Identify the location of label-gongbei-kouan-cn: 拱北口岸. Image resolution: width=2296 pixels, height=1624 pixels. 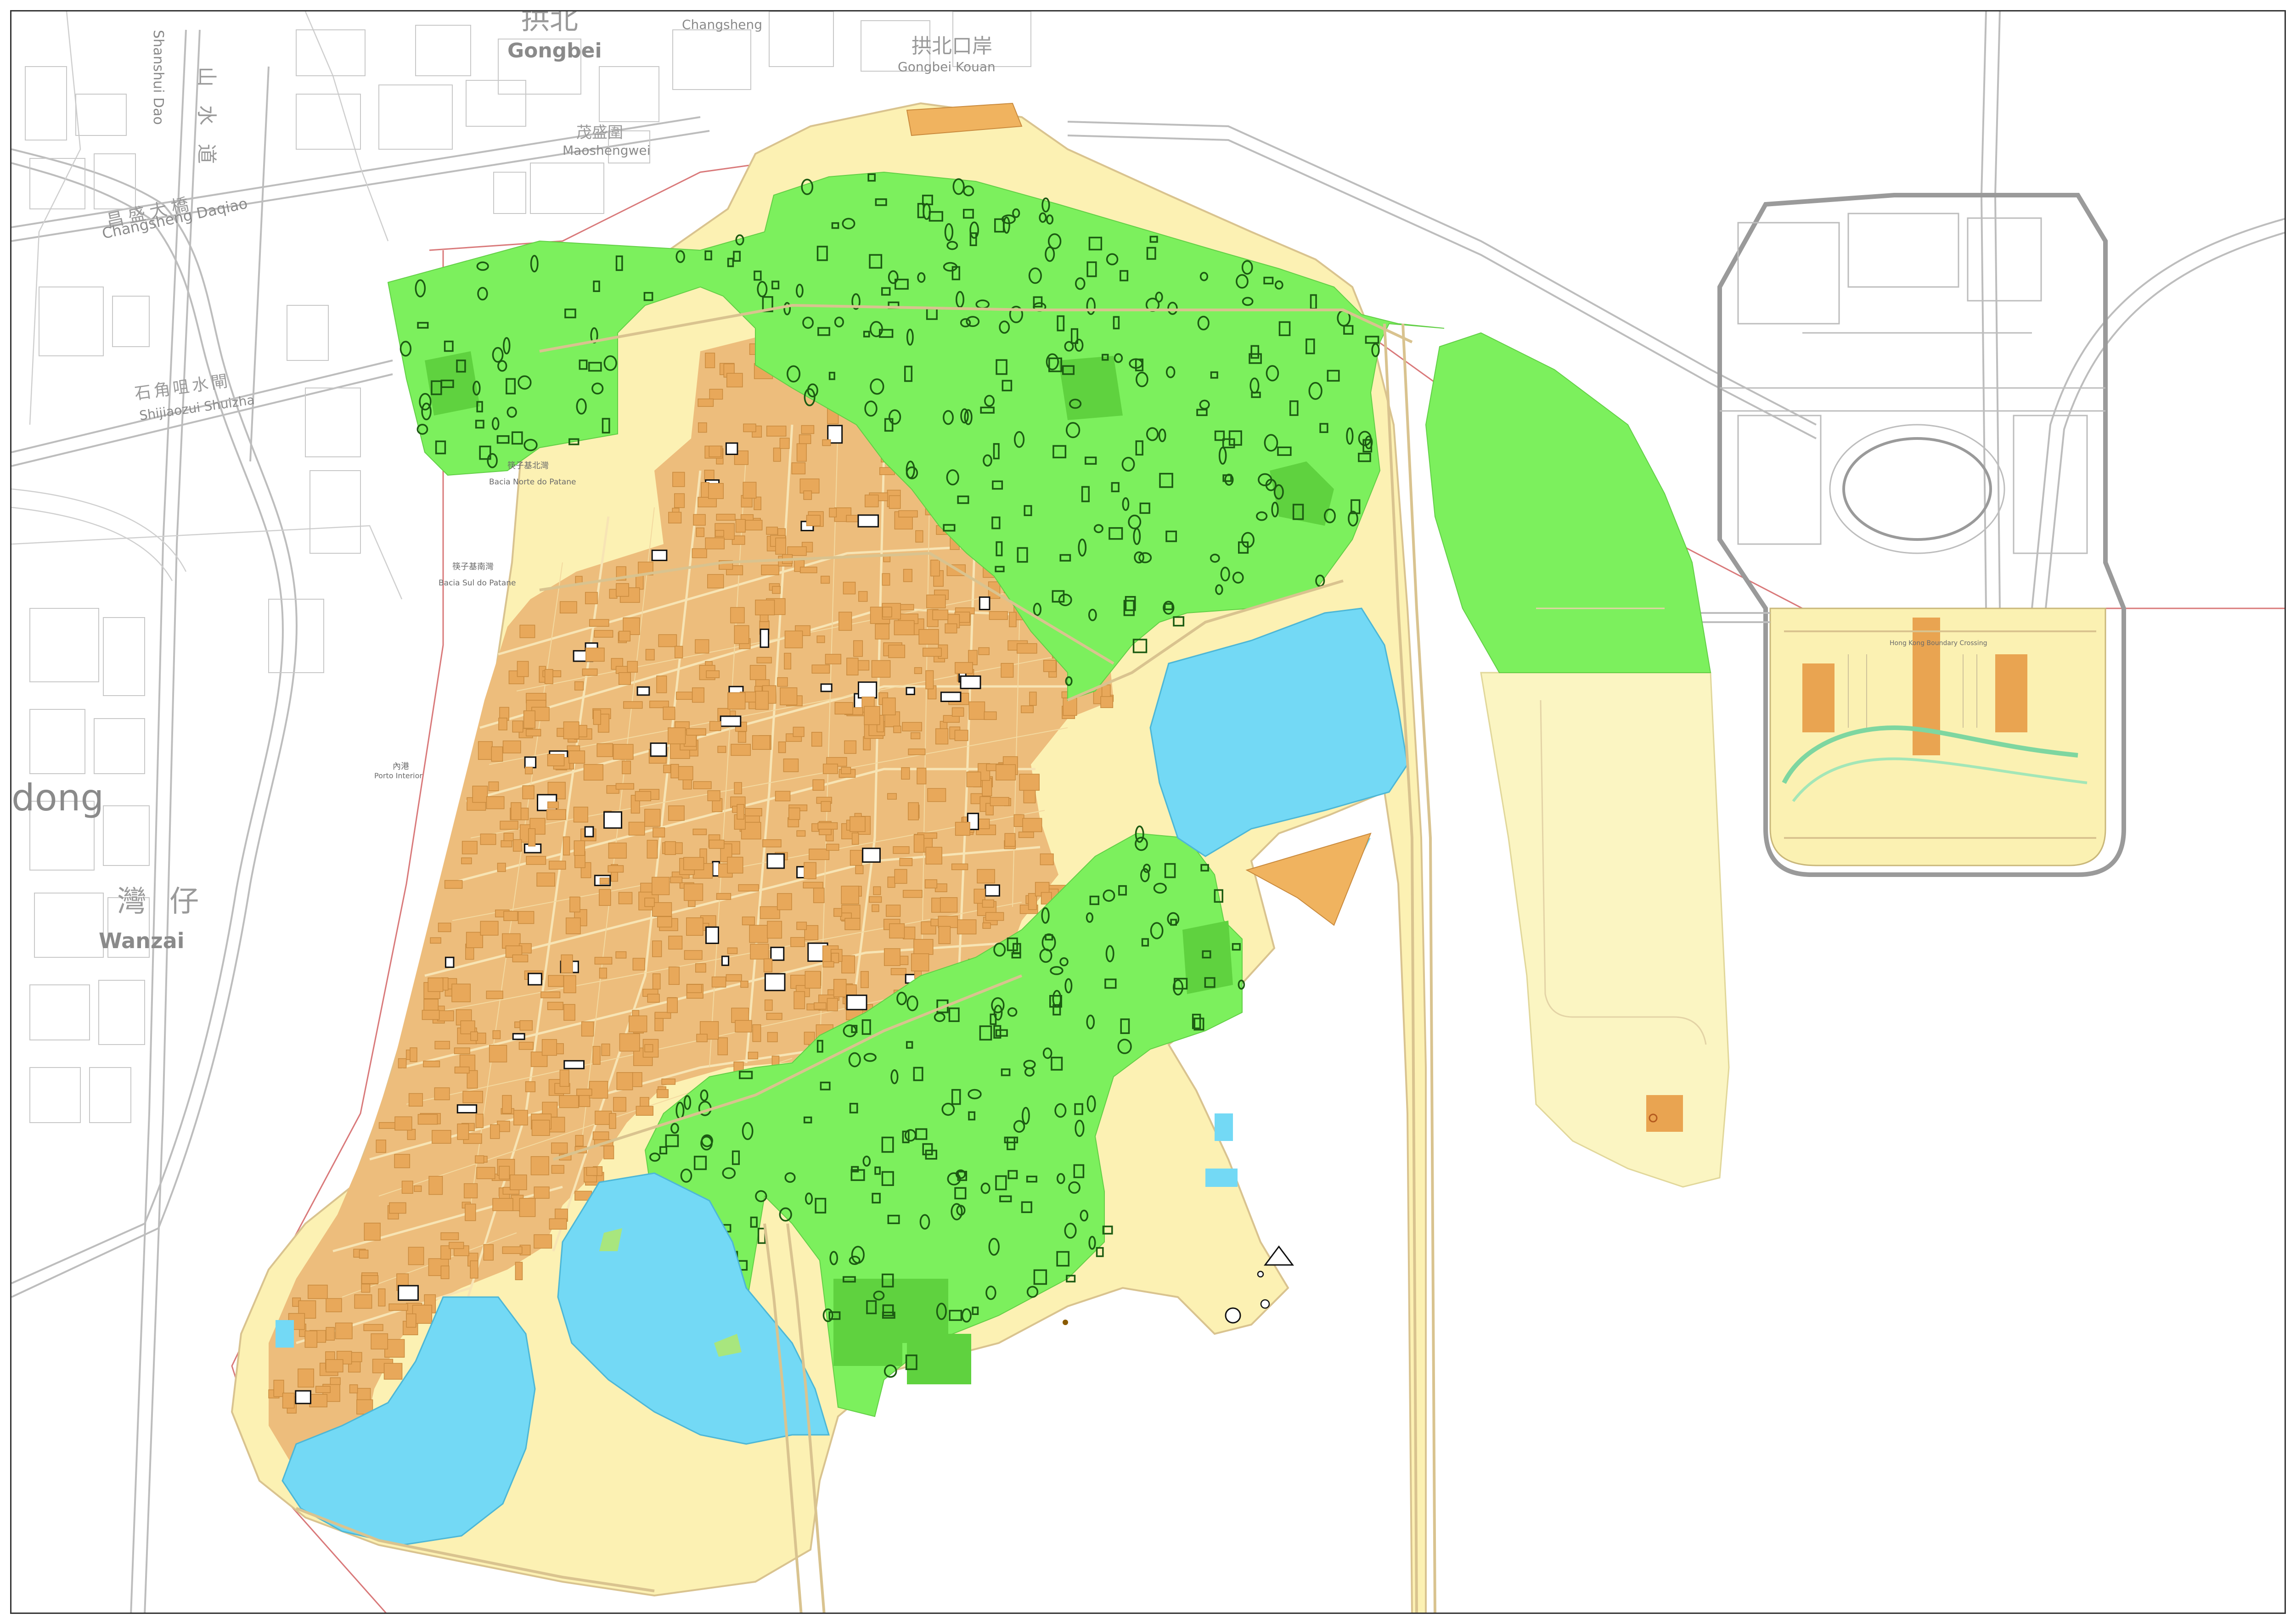
(952, 46).